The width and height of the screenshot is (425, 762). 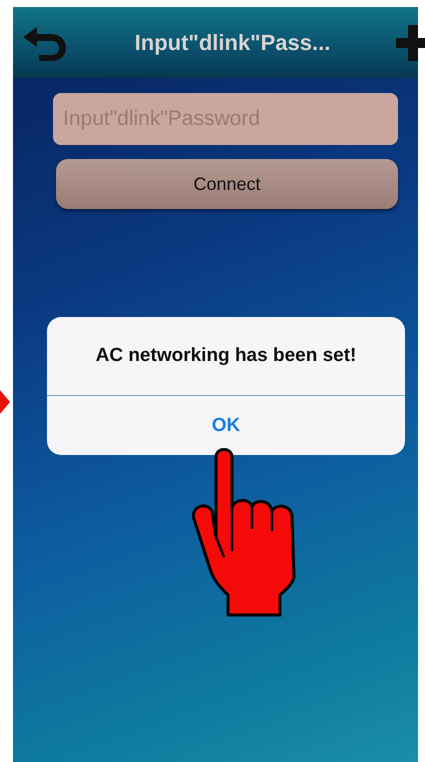 I want to click on connect-button: Connect, so click(x=227, y=184).